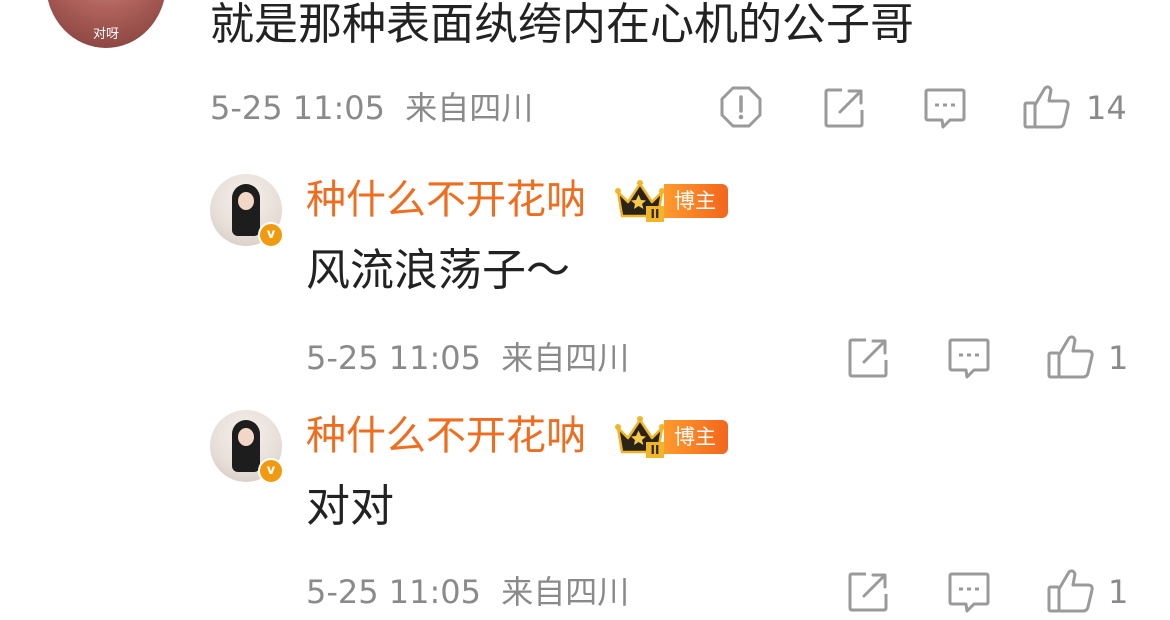  Describe the element at coordinates (298, 108) in the screenshot. I see `comment-time: 5-25 11:05` at that location.